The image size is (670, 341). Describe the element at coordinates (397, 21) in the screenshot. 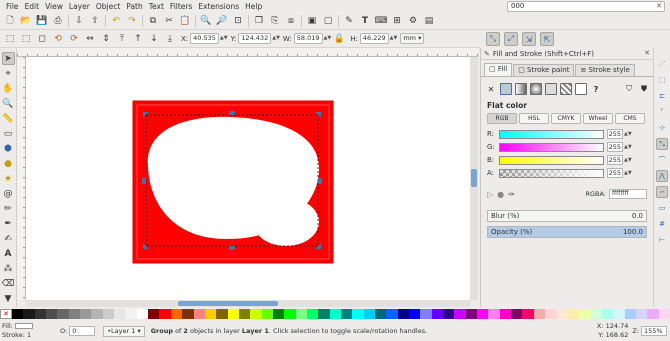

I see `align-icon: ⊞` at that location.